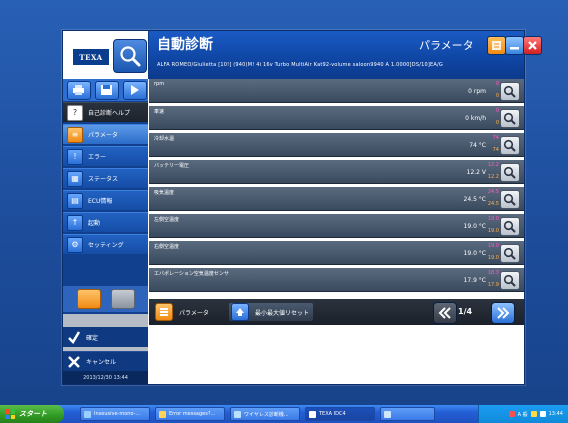  Describe the element at coordinates (105, 178) in the screenshot. I see `sidebar-item-status: ▦ ステータス` at that location.